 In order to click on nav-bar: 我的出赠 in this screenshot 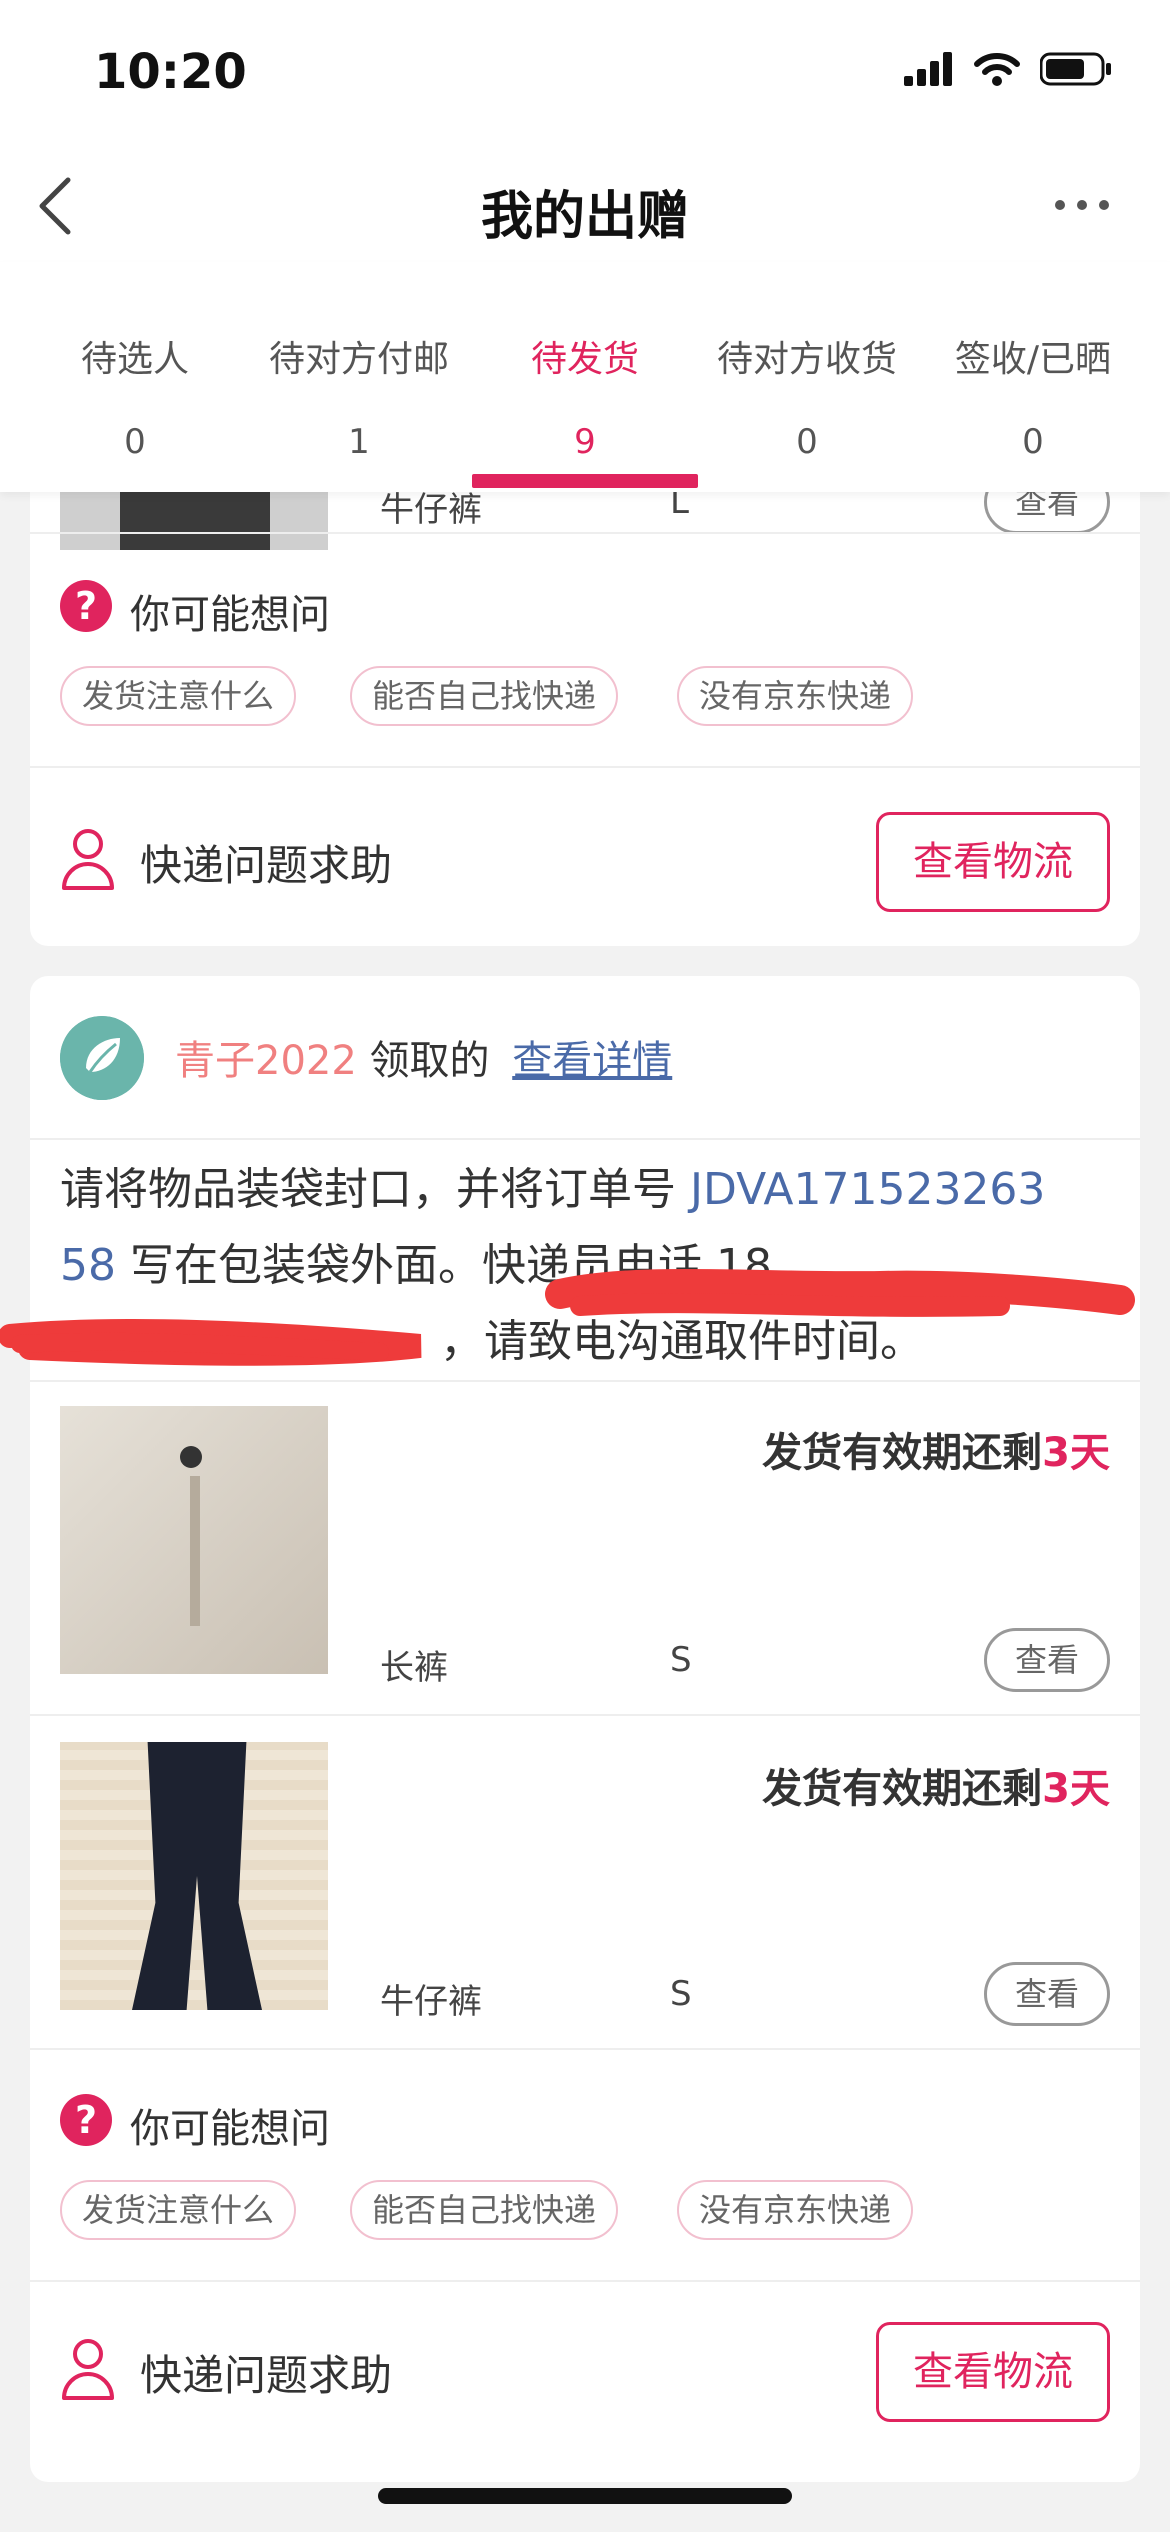, I will do `click(585, 206)`.